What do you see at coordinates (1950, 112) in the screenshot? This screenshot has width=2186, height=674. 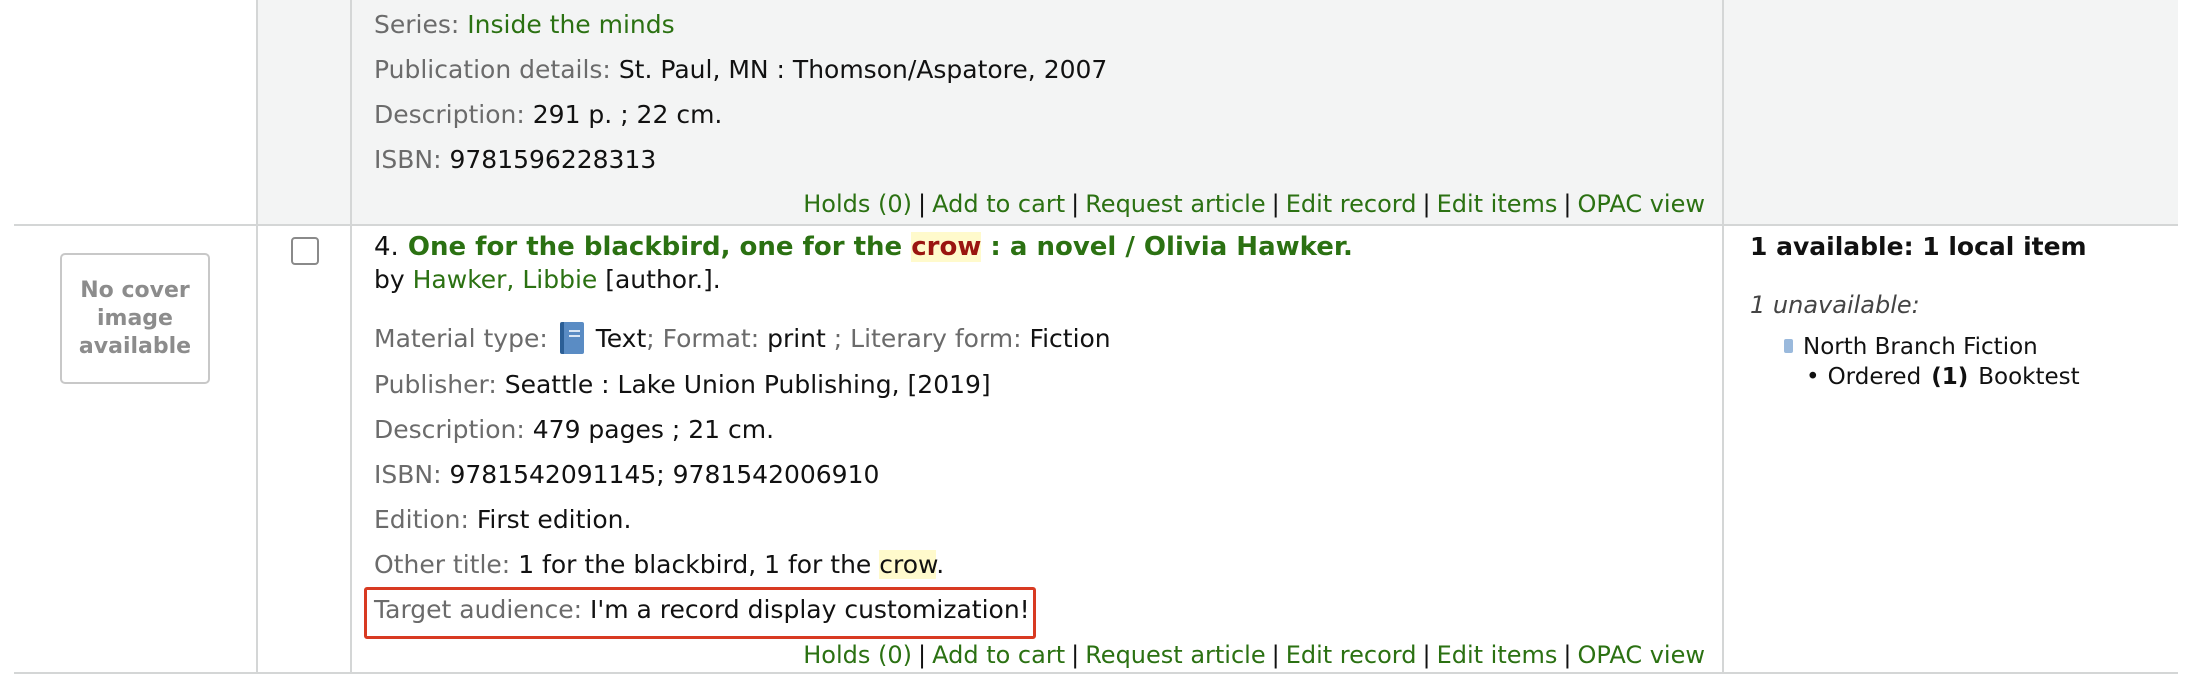 I see `prev-availability-background` at bounding box center [1950, 112].